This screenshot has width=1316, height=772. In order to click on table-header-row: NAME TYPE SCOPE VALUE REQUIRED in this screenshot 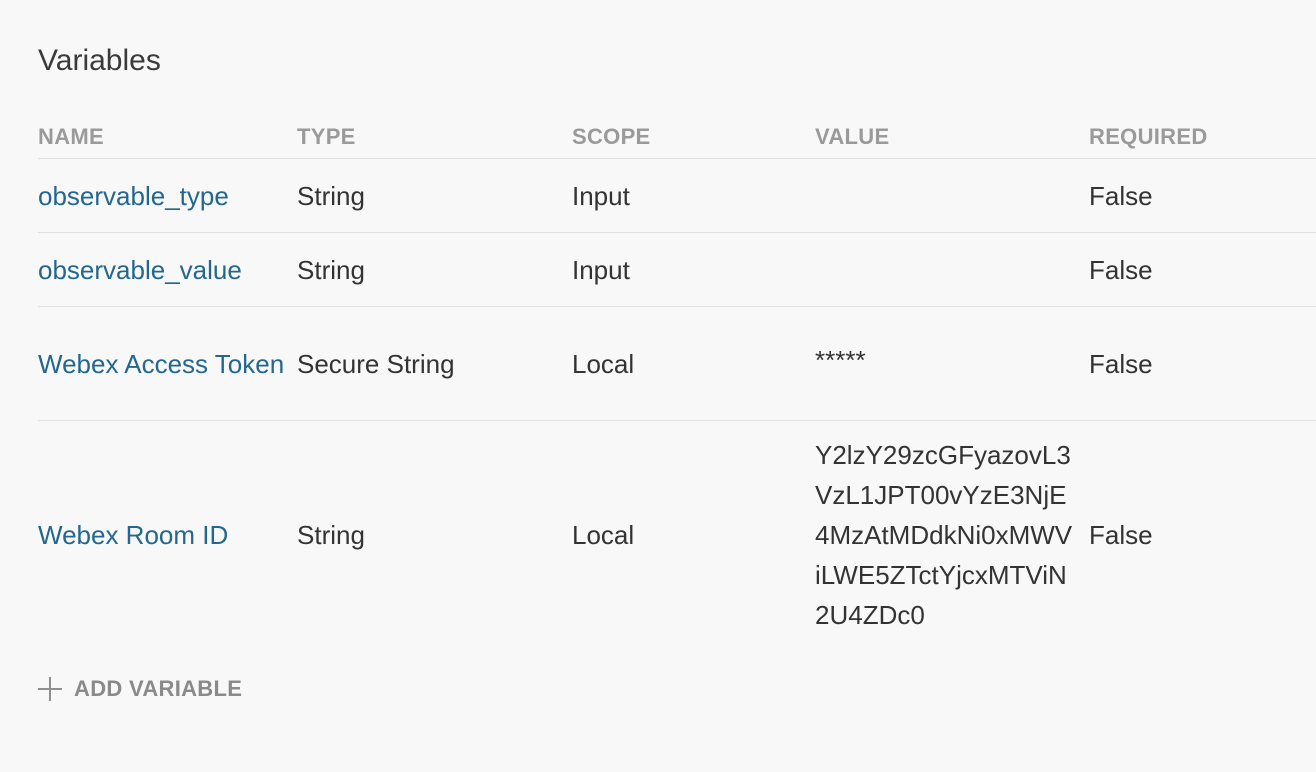, I will do `click(677, 137)`.